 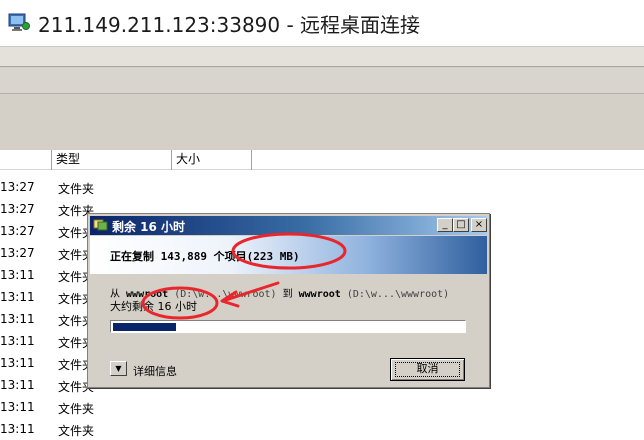 I want to click on remote-desktop-icon, so click(x=19, y=22).